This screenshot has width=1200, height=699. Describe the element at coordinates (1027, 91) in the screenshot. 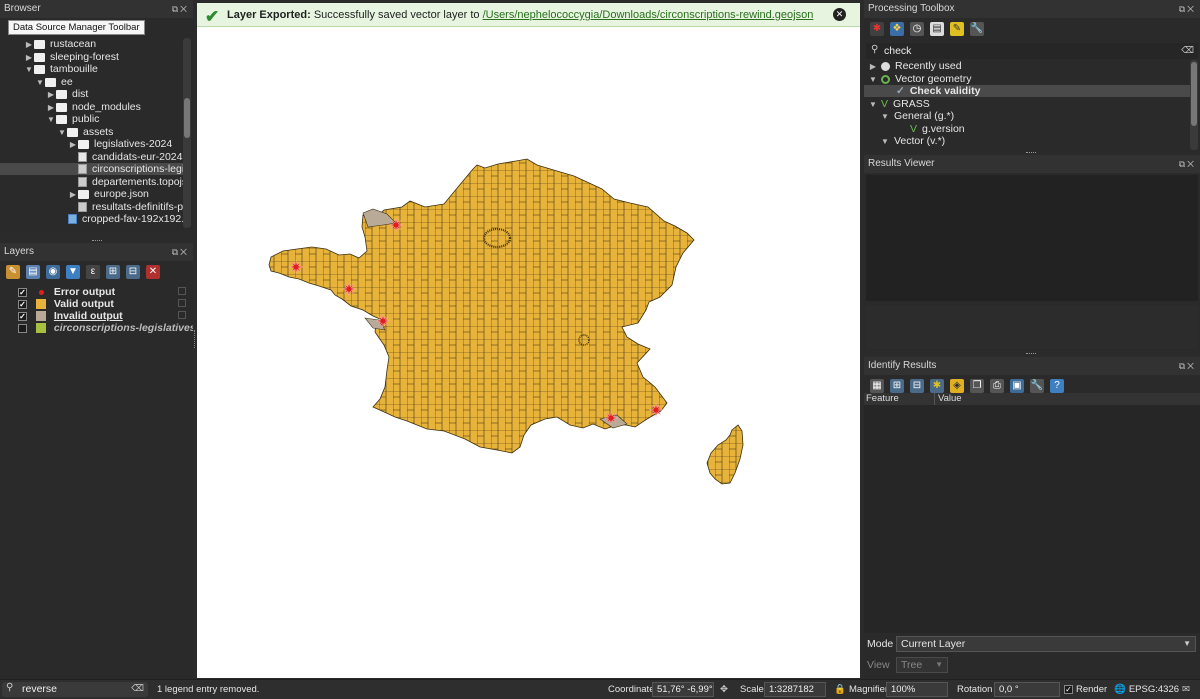

I see `processing-item-check-validity: ✓ Check validity` at that location.